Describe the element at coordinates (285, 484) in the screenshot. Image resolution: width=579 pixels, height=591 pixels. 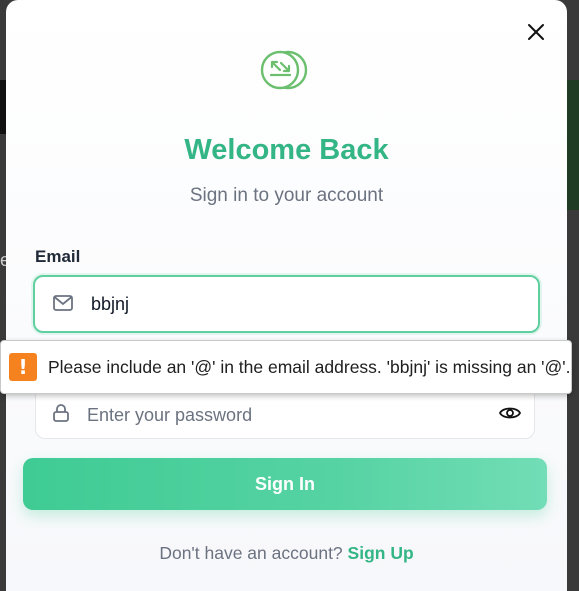
I see `sign-in-button: Sign In` at that location.